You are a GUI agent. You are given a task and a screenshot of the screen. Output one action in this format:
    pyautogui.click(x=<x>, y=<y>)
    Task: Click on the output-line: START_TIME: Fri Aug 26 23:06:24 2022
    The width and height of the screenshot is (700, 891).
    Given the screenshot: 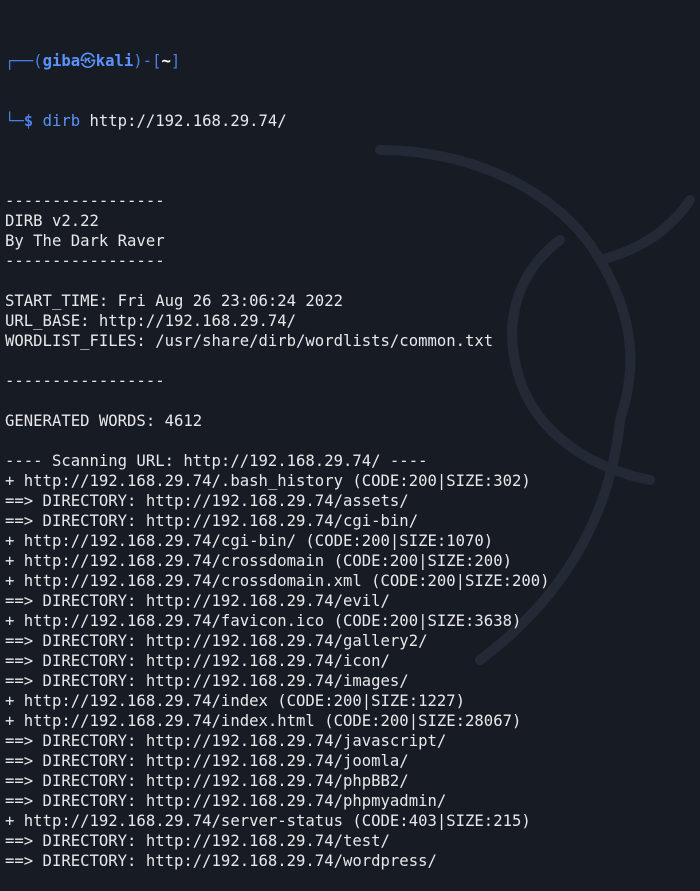 What is the action you would take?
    pyautogui.click(x=174, y=301)
    